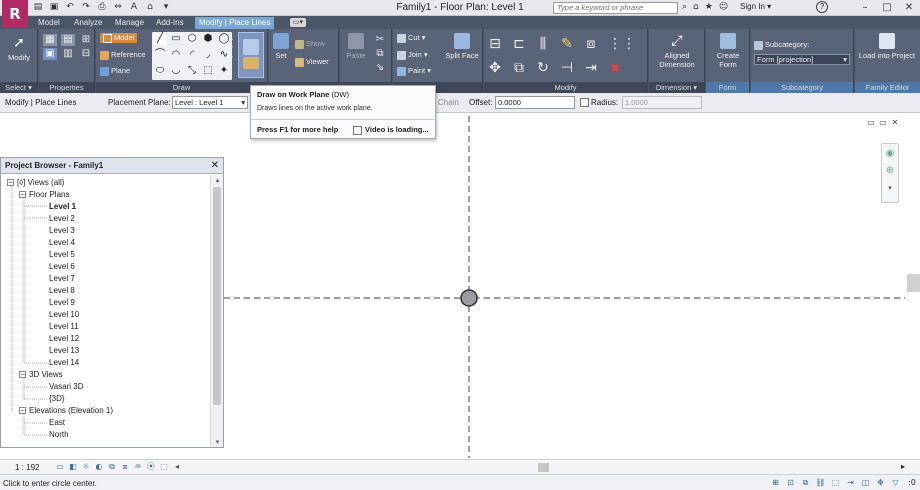  What do you see at coordinates (68, 40) in the screenshot?
I see `family-types-icon: ▤` at bounding box center [68, 40].